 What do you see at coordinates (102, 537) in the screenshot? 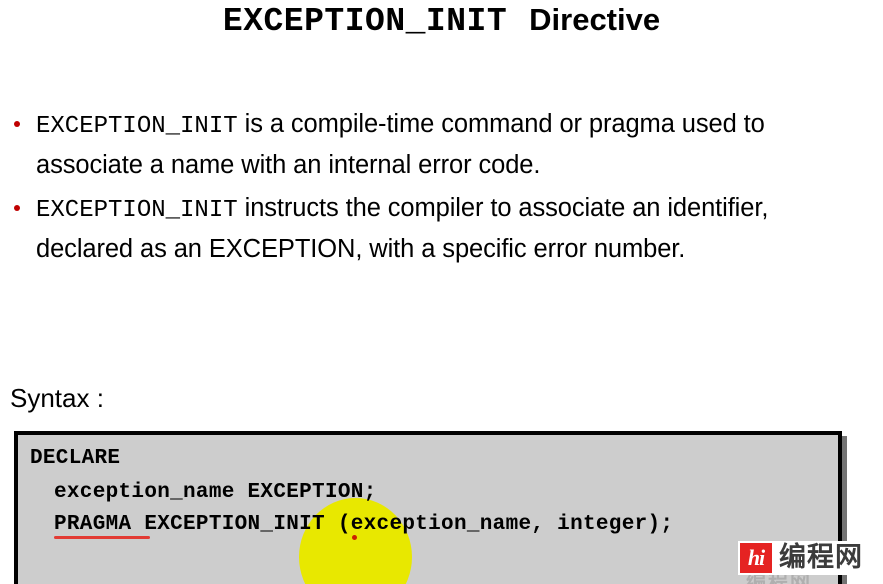
I see `red-underline-annotation` at bounding box center [102, 537].